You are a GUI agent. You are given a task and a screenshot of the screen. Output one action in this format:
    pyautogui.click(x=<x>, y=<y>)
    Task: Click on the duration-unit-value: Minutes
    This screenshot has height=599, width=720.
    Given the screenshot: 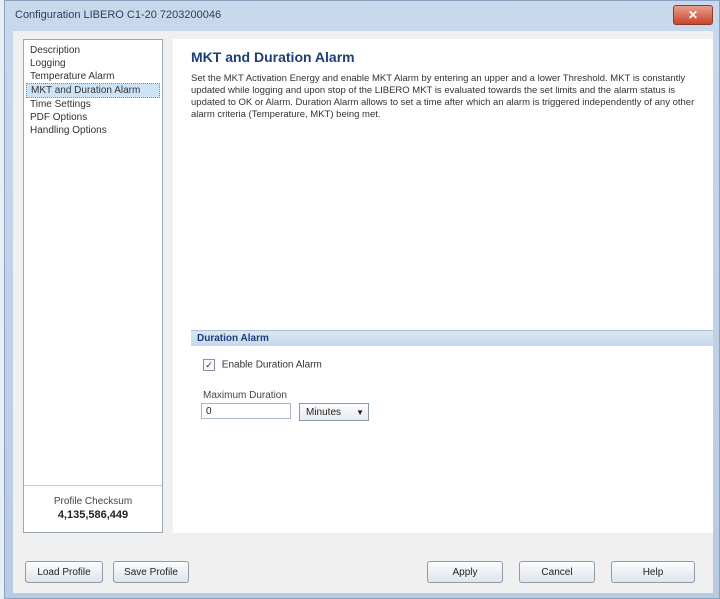 What is the action you would take?
    pyautogui.click(x=324, y=412)
    